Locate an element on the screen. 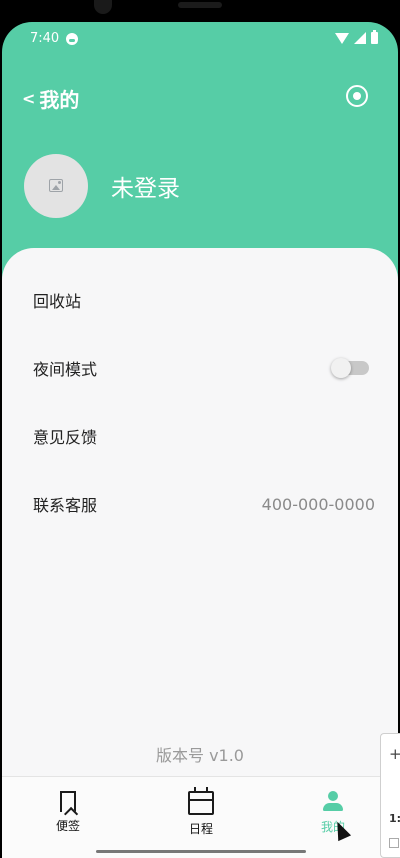 This screenshot has width=400, height=858. version-label: 版本号 v1.0 is located at coordinates (199, 755).